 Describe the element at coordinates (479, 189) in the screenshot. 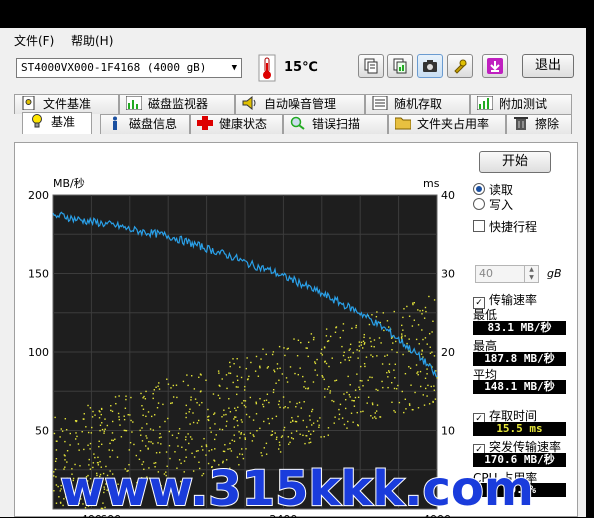

I see `read-radio` at that location.